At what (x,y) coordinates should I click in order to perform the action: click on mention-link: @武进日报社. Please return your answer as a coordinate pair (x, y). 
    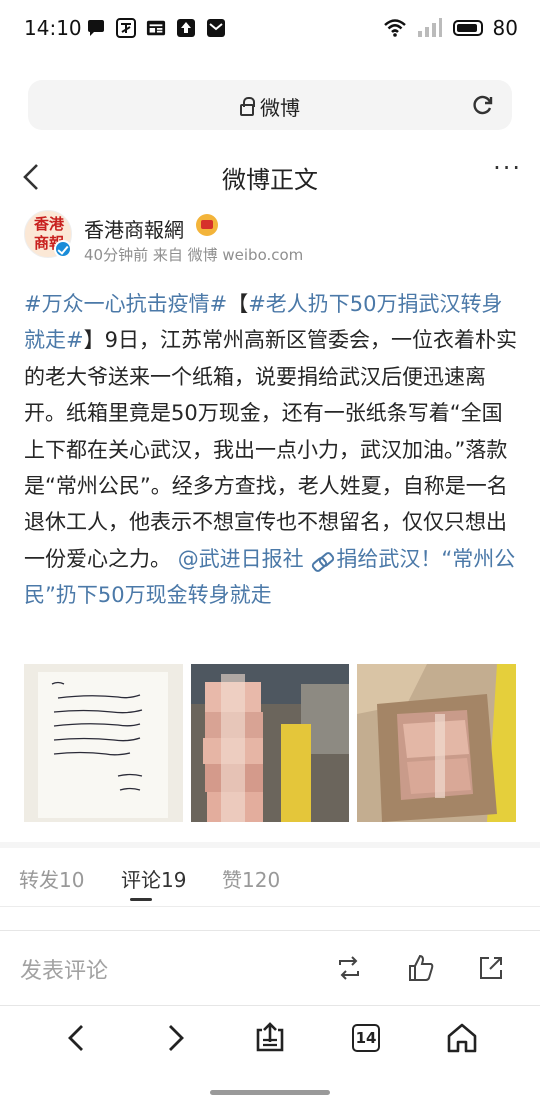
    Looking at the image, I should click on (241, 559).